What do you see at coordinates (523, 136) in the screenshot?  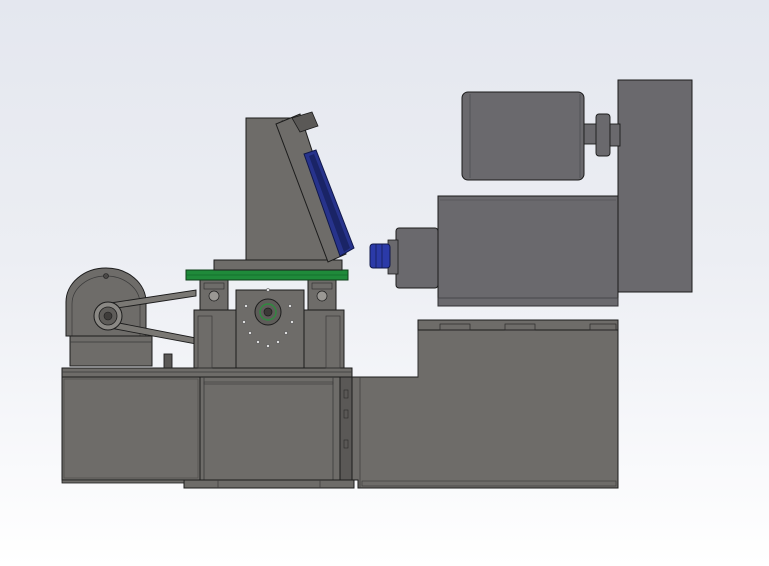 I see `top-motor-body` at bounding box center [523, 136].